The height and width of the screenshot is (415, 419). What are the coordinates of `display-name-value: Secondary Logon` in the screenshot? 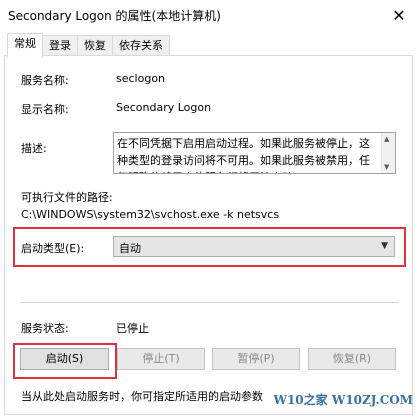 It's located at (164, 107).